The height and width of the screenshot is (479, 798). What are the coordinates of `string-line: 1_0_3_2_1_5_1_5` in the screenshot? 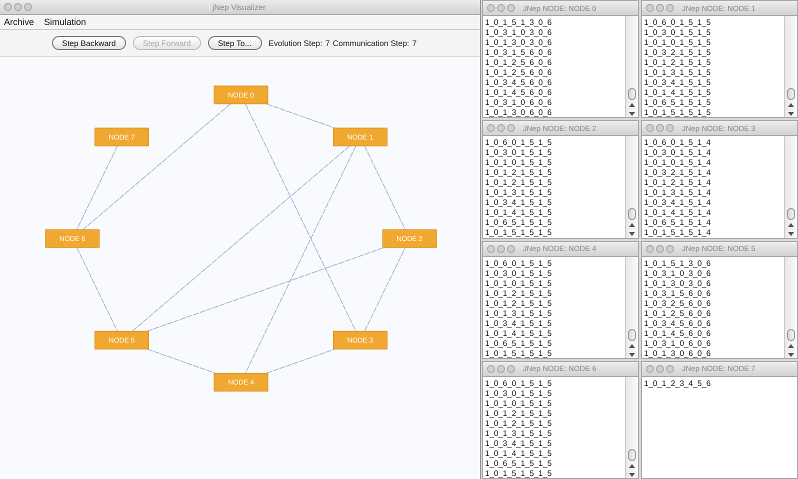 It's located at (678, 53).